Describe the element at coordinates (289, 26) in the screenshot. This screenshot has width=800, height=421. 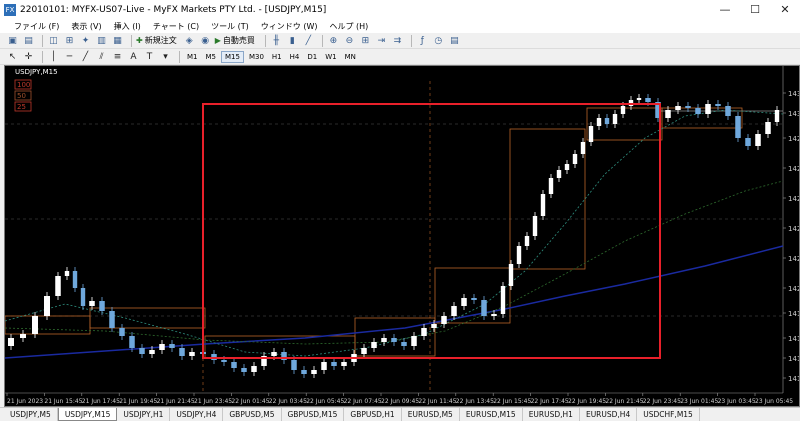
I see `menu-window: ウィンドウ (W)` at that location.